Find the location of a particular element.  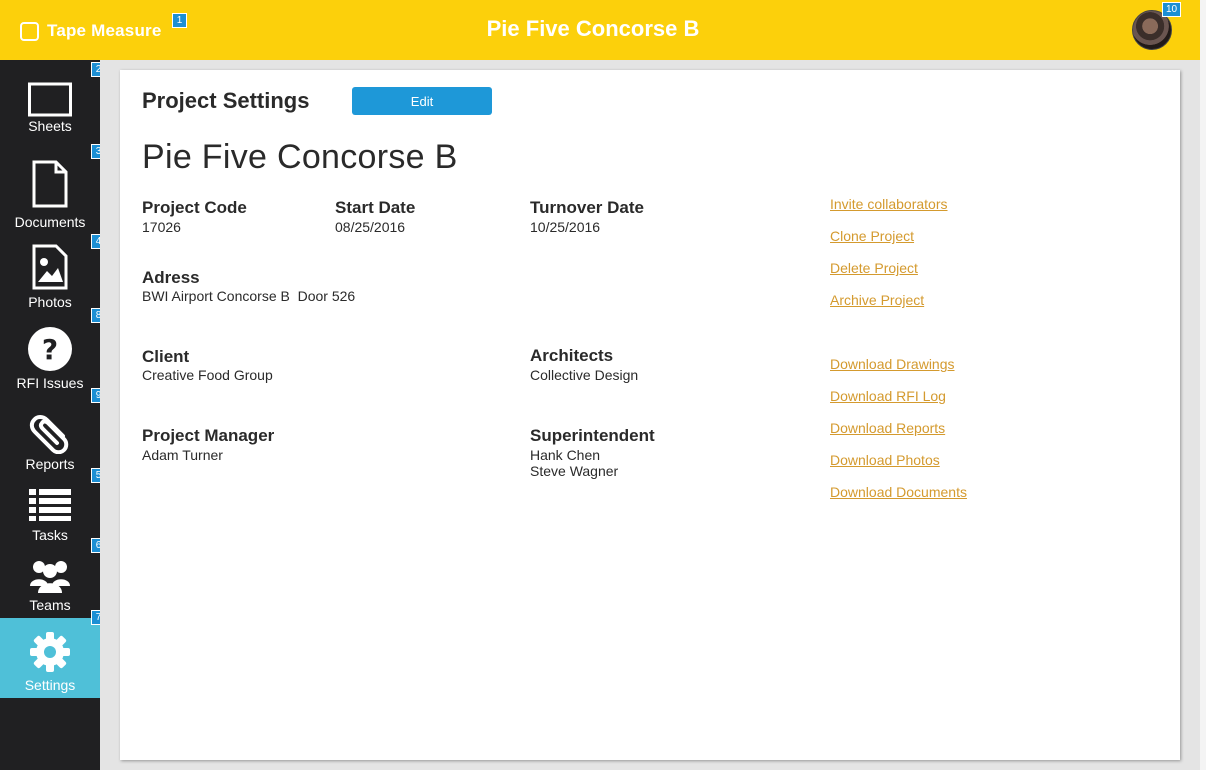

download-documents-link: Download Documents is located at coordinates (898, 492).